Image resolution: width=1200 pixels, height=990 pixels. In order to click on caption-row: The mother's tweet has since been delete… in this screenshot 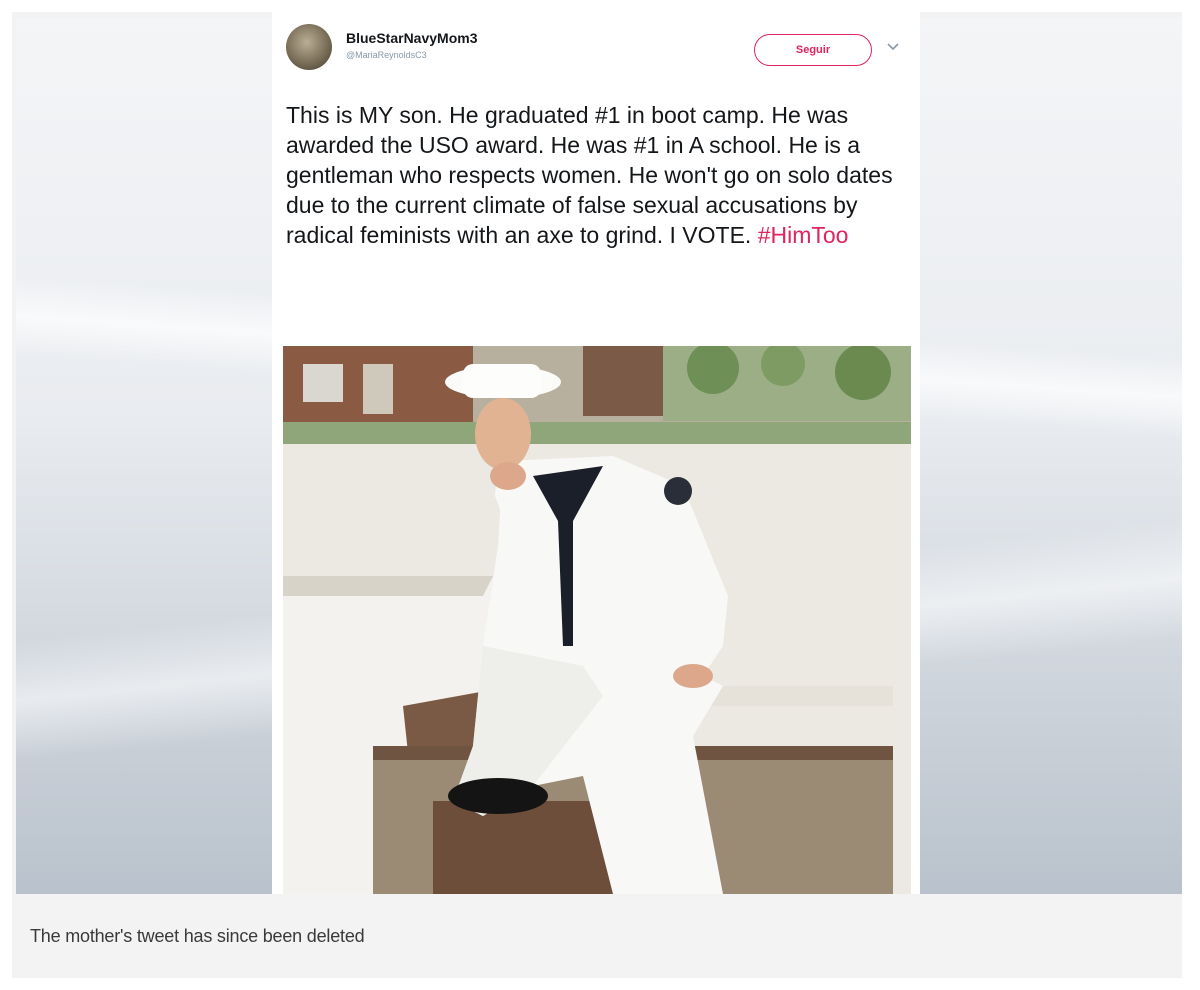, I will do `click(597, 936)`.